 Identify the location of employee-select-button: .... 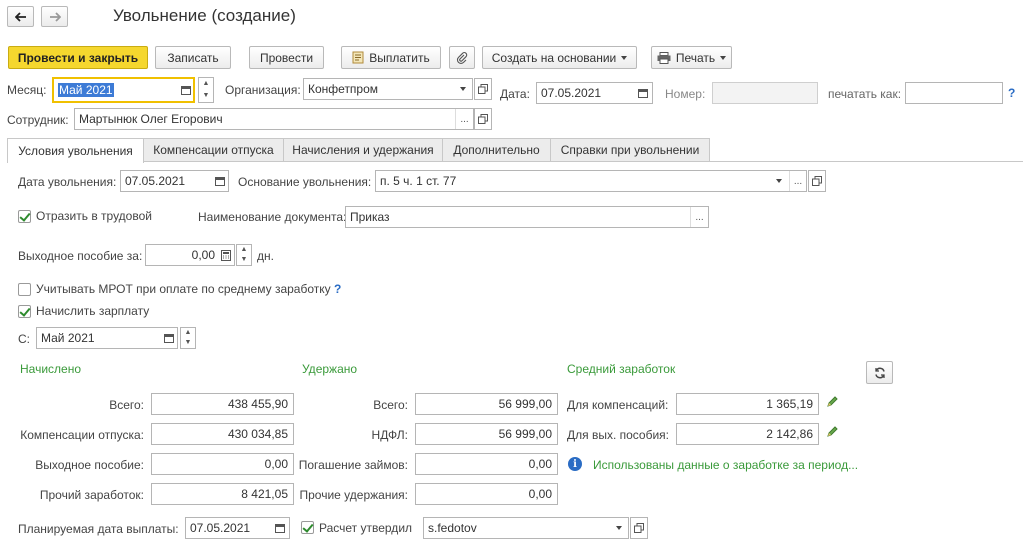
(464, 119).